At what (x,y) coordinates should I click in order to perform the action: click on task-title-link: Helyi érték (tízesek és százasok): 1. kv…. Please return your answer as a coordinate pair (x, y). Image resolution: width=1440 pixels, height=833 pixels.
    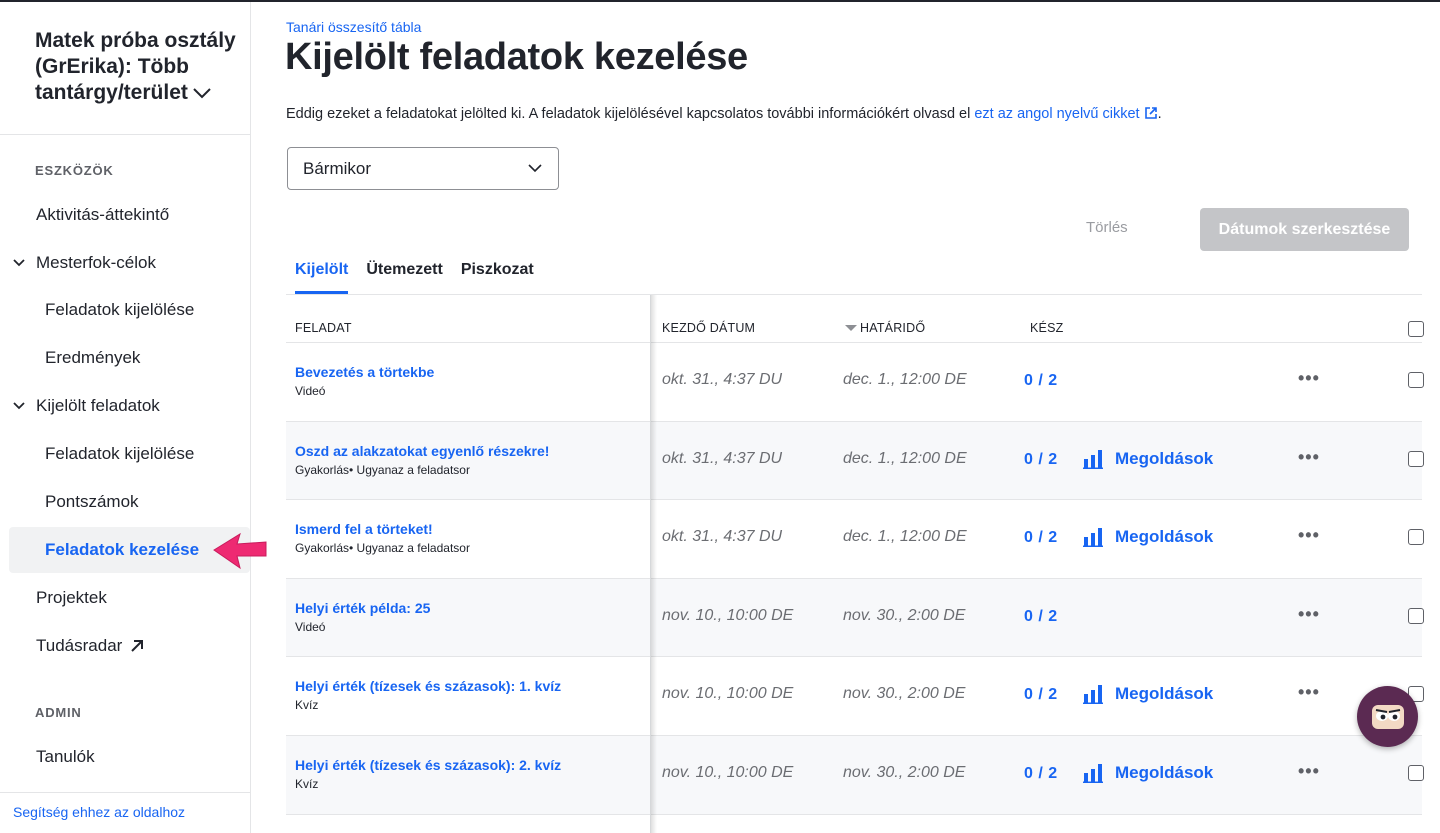
    Looking at the image, I should click on (428, 686).